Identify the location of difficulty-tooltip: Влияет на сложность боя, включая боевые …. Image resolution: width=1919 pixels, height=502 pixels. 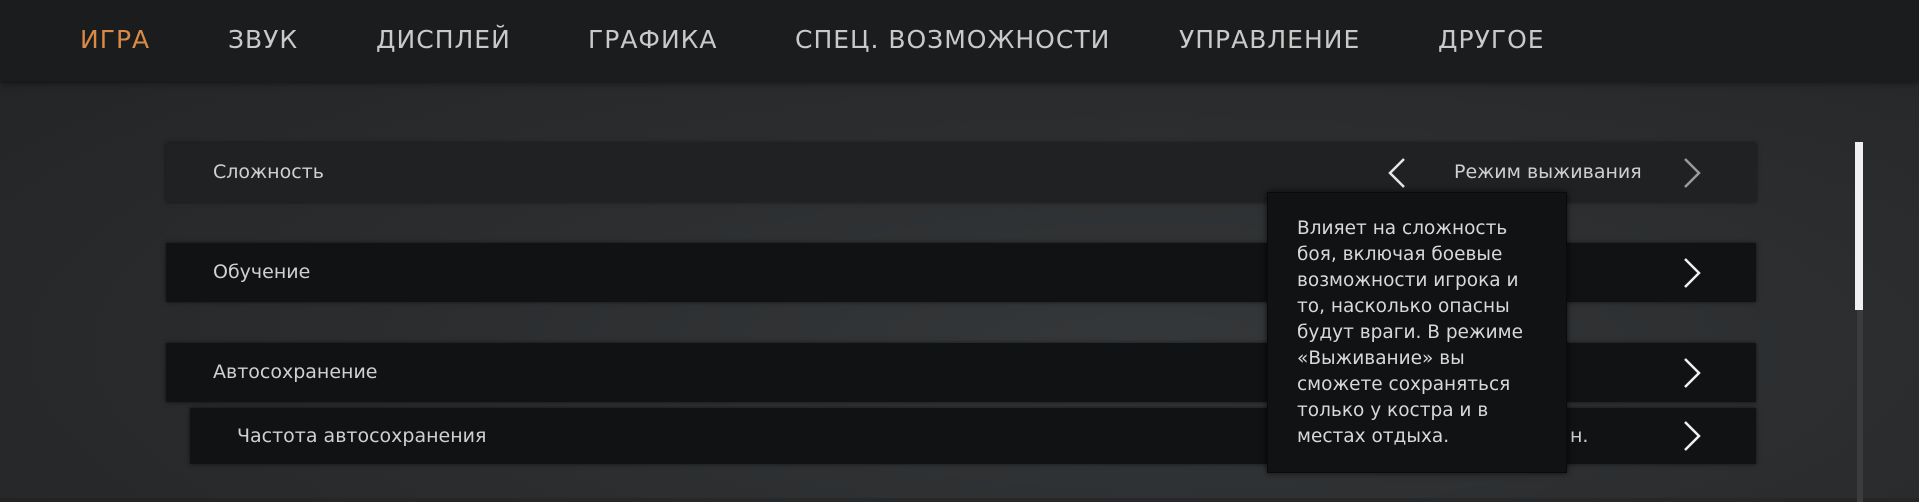
(1417, 332).